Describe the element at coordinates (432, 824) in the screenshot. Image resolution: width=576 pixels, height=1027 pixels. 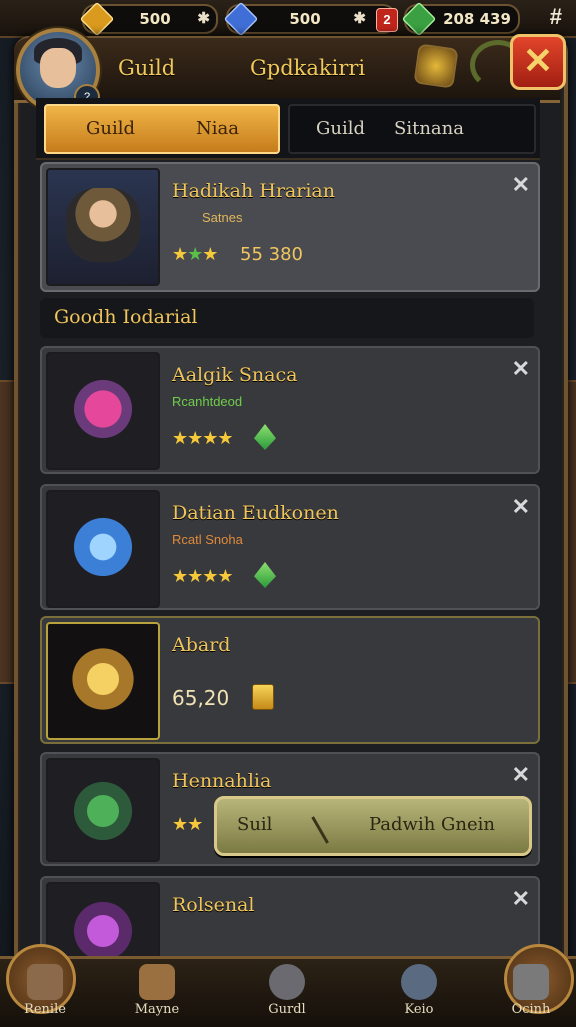
I see `action-button-label: Padwih Gnein` at that location.